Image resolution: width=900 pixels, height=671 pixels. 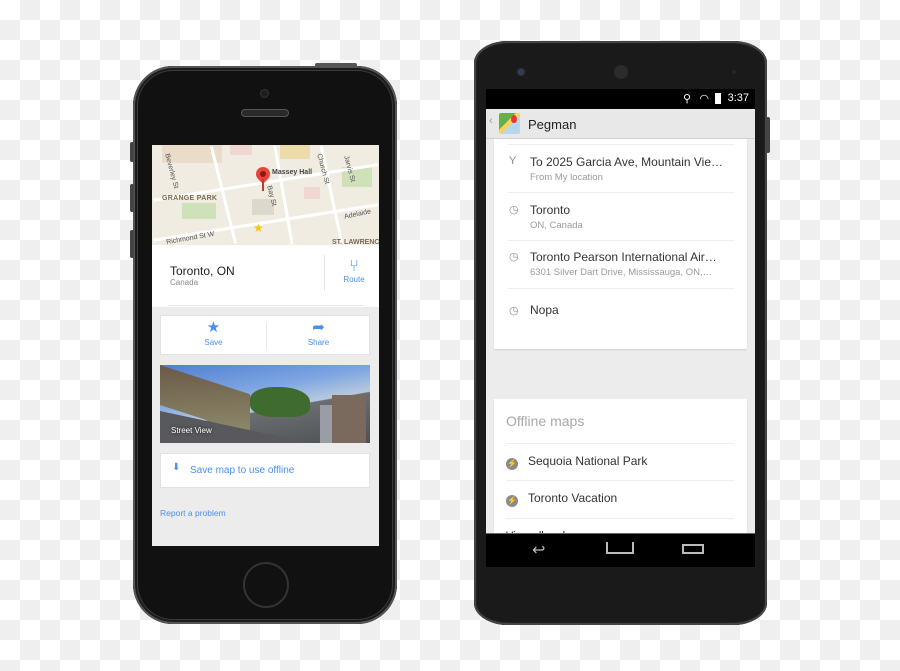 I want to click on location-icon: ⚲, so click(x=686, y=99).